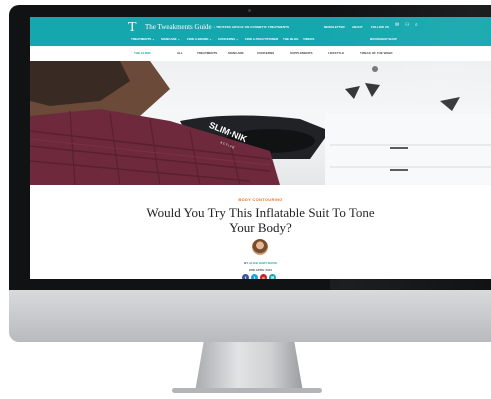 Image resolution: width=491 pixels, height=399 pixels. I want to click on nav-treatments: TREATMENTS ⌄, so click(143, 39).